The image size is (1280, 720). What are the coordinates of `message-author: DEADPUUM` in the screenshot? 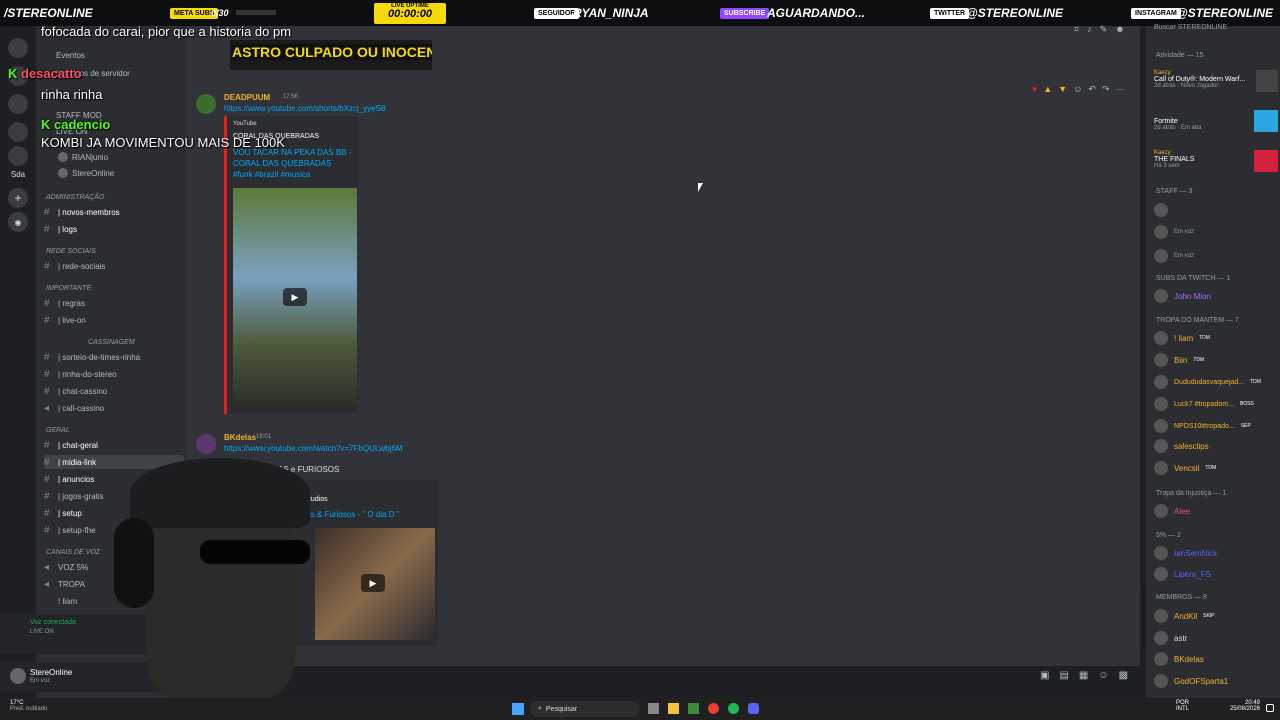 It's located at (247, 97).